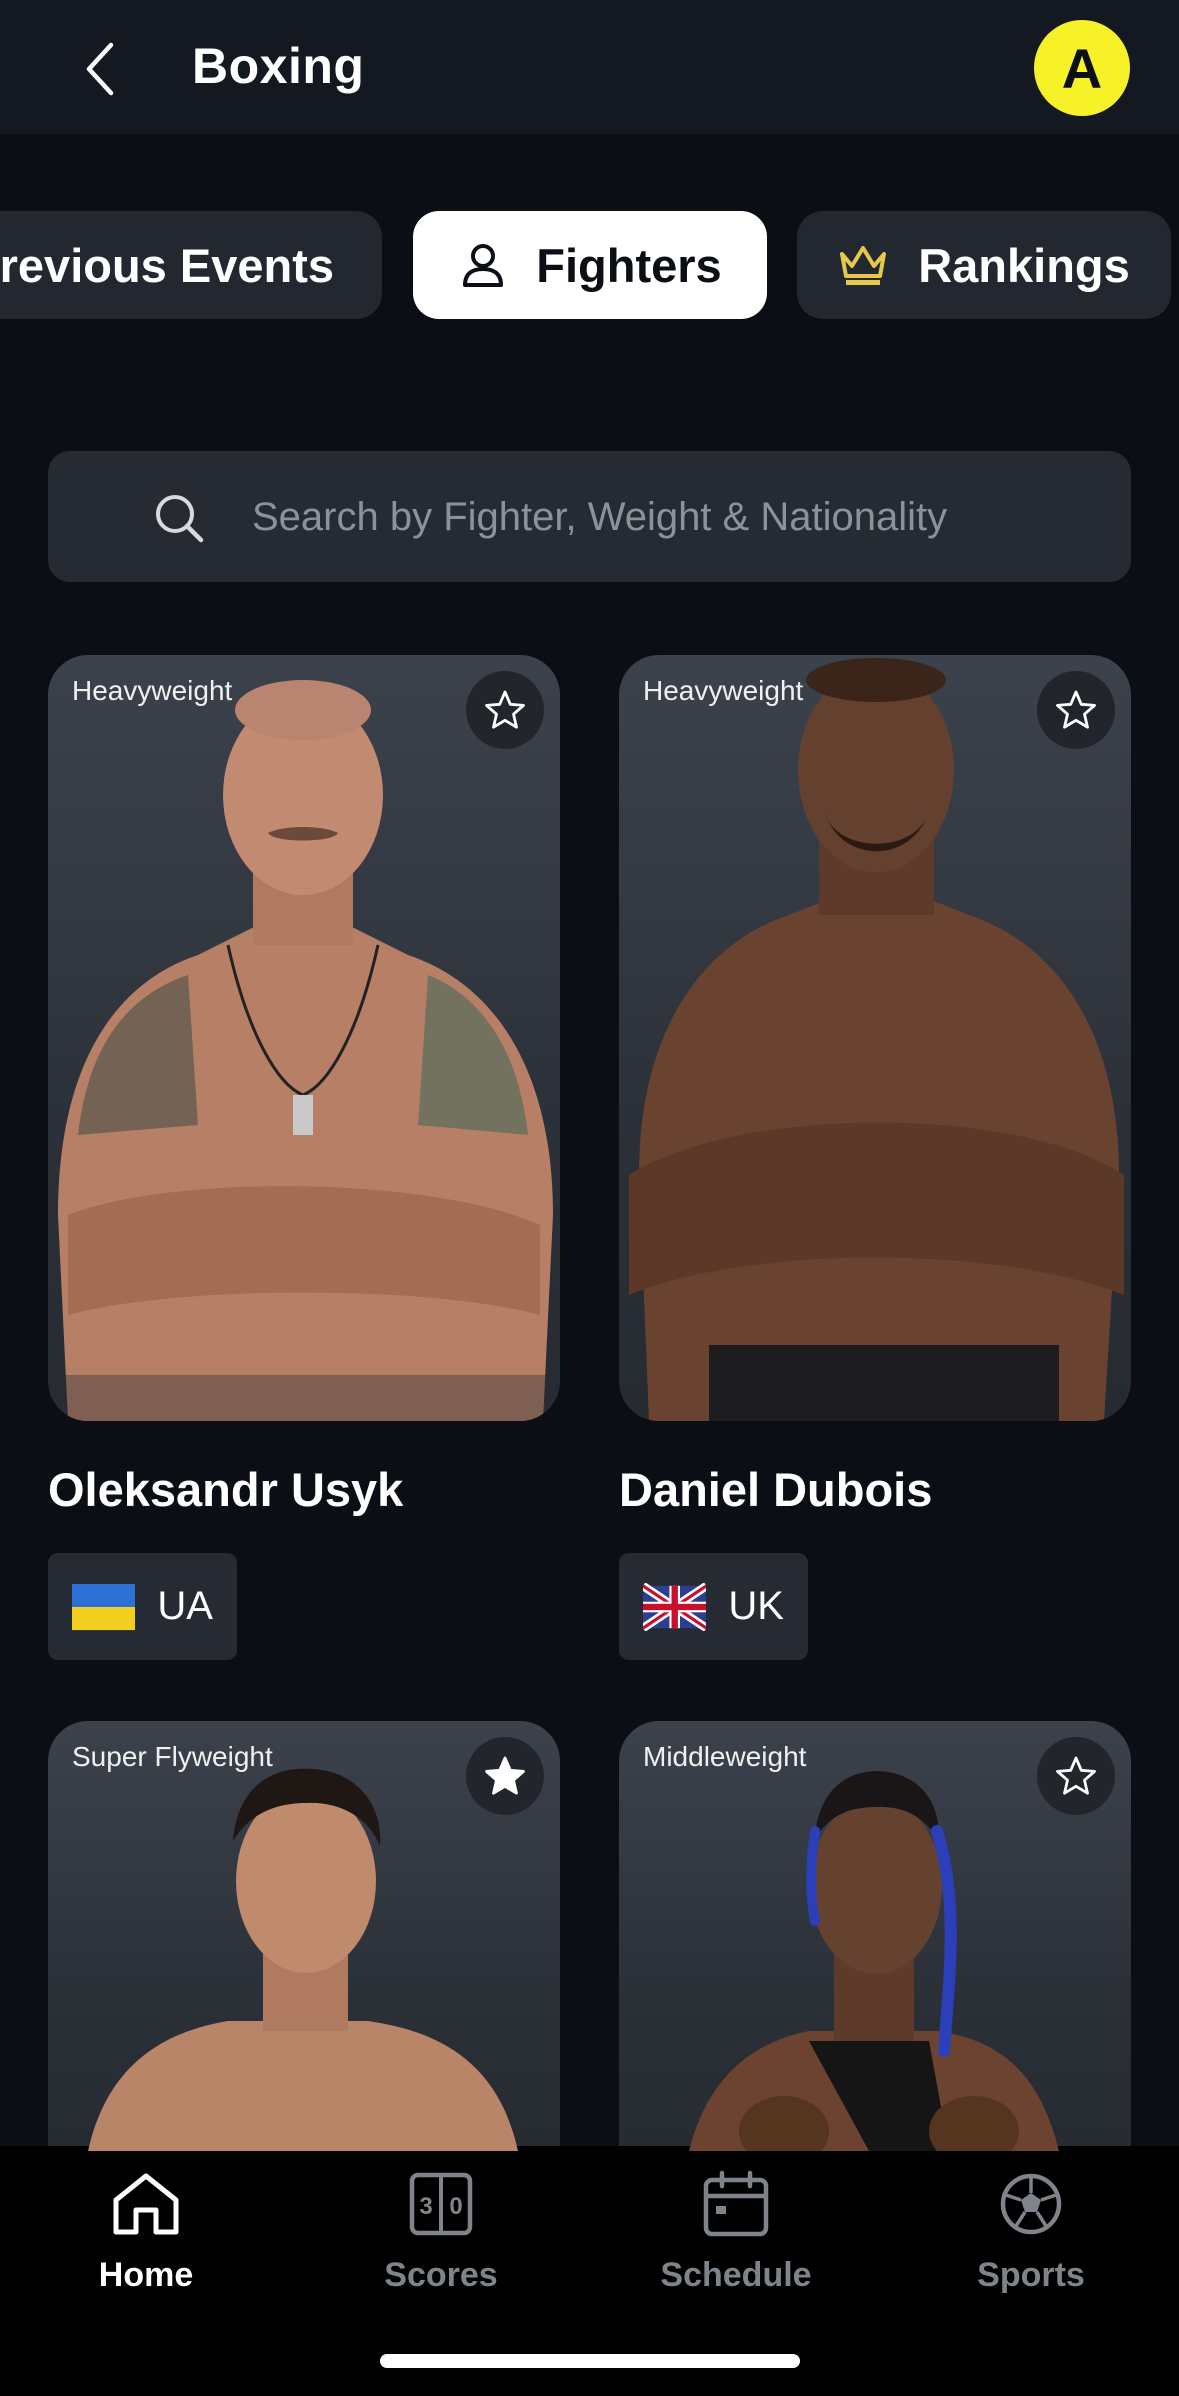 This screenshot has height=2396, width=1179. What do you see at coordinates (713, 1606) in the screenshot?
I see `nationality-badge: UK` at bounding box center [713, 1606].